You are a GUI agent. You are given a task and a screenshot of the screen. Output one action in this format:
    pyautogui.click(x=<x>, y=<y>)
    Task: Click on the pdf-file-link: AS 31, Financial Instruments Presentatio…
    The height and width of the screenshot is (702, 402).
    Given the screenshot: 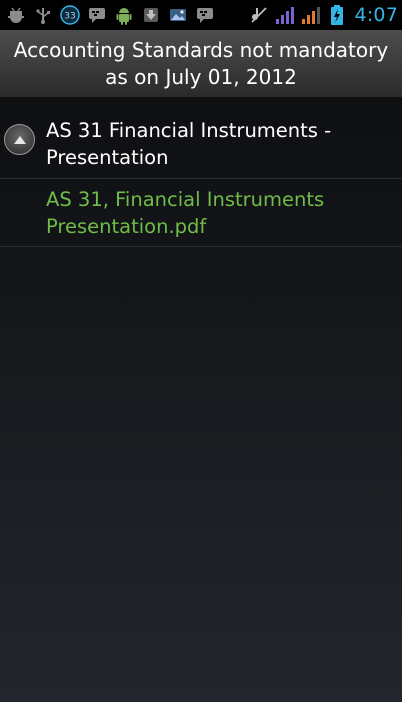 What is the action you would take?
    pyautogui.click(x=221, y=213)
    